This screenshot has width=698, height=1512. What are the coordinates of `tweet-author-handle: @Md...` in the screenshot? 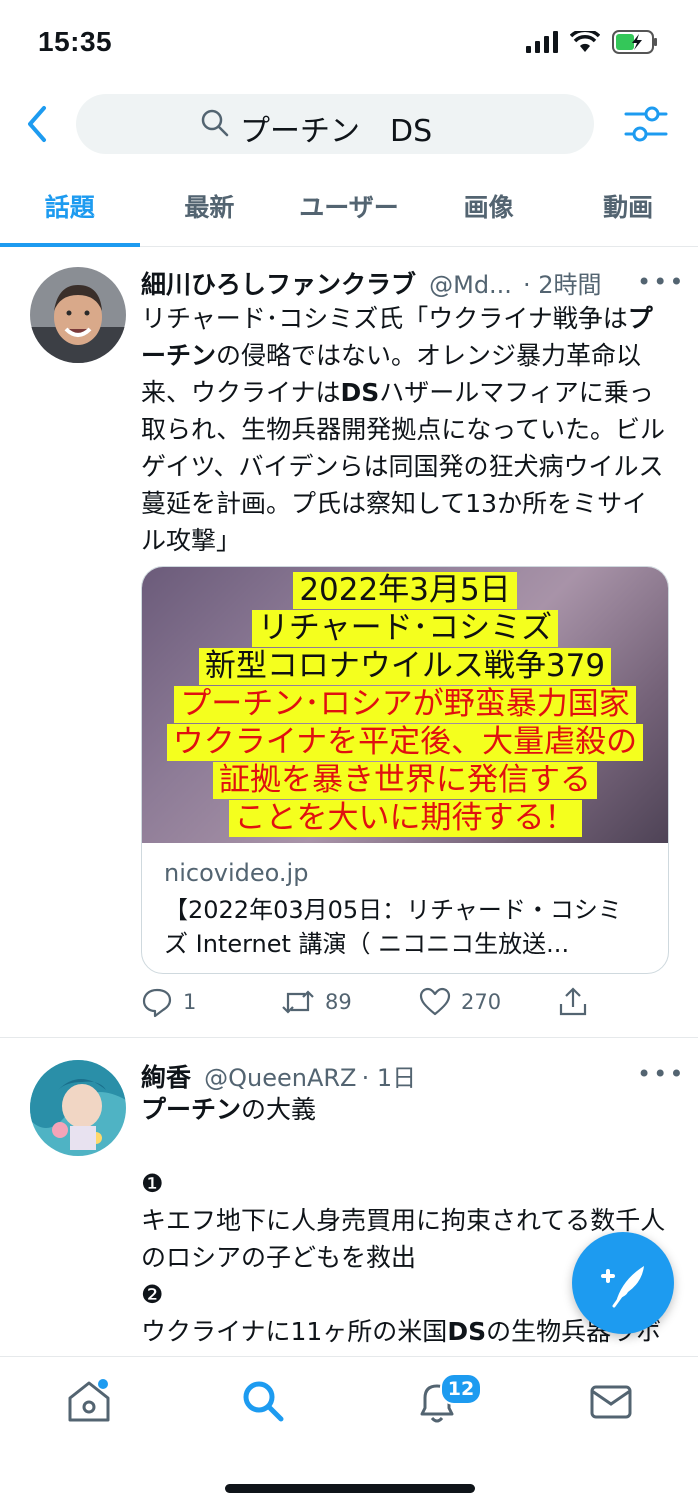 It's located at (470, 285).